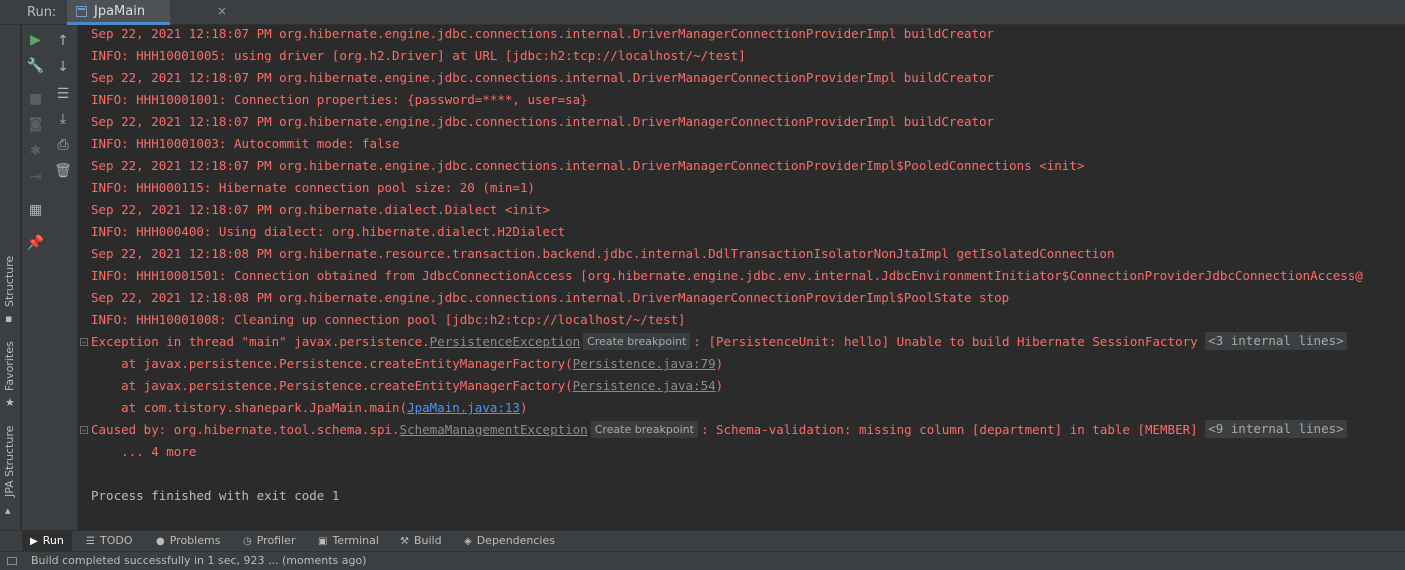 This screenshot has height=570, width=1405. What do you see at coordinates (35, 210) in the screenshot?
I see `layout-icon: ▦` at bounding box center [35, 210].